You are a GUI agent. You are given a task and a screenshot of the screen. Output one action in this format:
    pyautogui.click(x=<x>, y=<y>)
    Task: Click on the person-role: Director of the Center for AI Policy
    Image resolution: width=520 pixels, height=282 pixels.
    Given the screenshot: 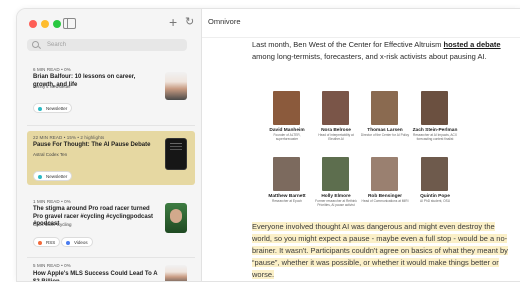 What is the action you would take?
    pyautogui.click(x=385, y=135)
    